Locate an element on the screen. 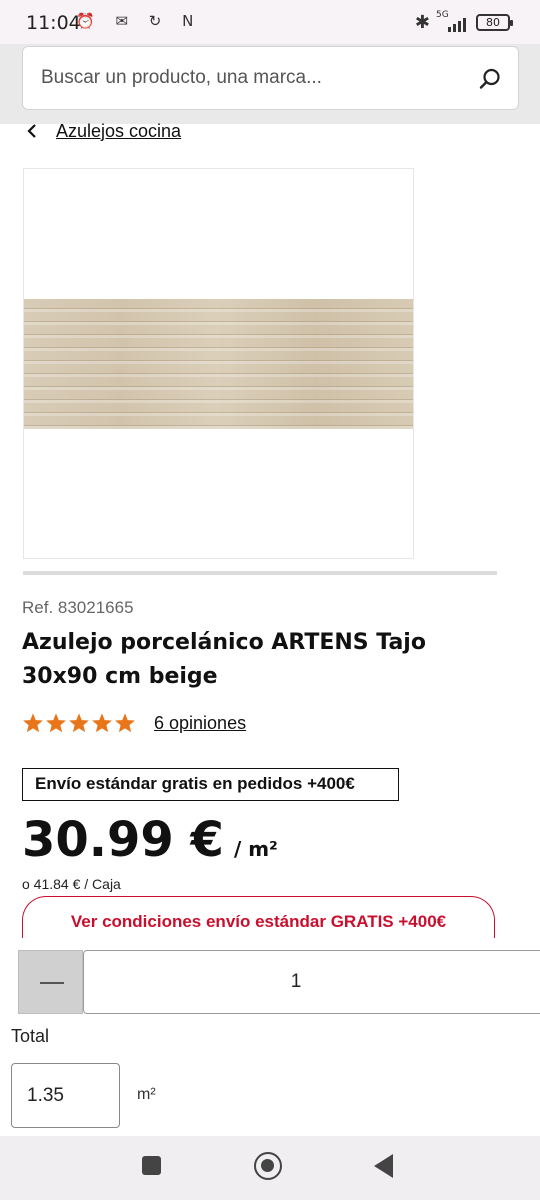  battery-icon: 80 is located at coordinates (494, 22).